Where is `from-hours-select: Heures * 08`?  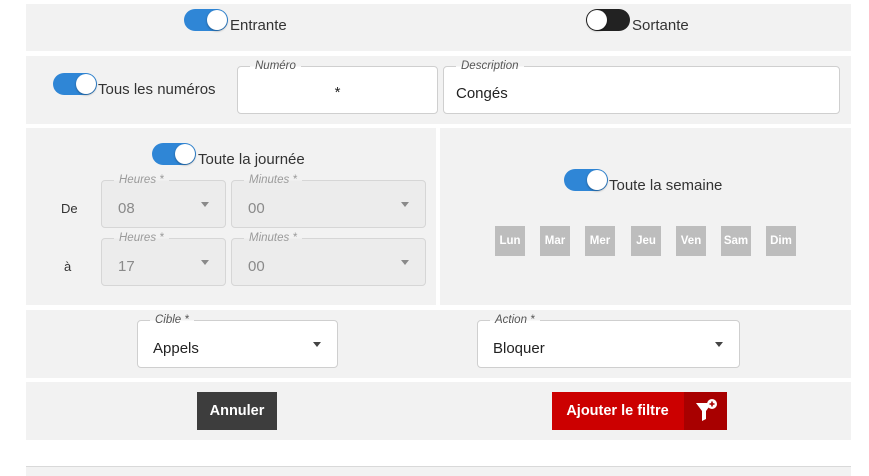
from-hours-select: Heures * 08 is located at coordinates (163, 201).